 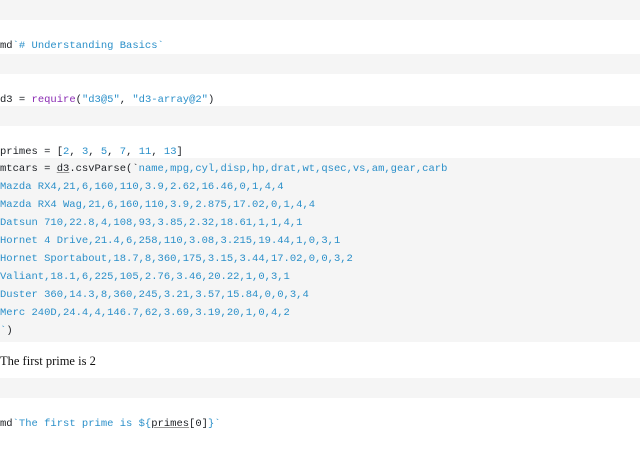 What do you see at coordinates (32, 152) in the screenshot?
I see `variable-name: primes = [` at bounding box center [32, 152].